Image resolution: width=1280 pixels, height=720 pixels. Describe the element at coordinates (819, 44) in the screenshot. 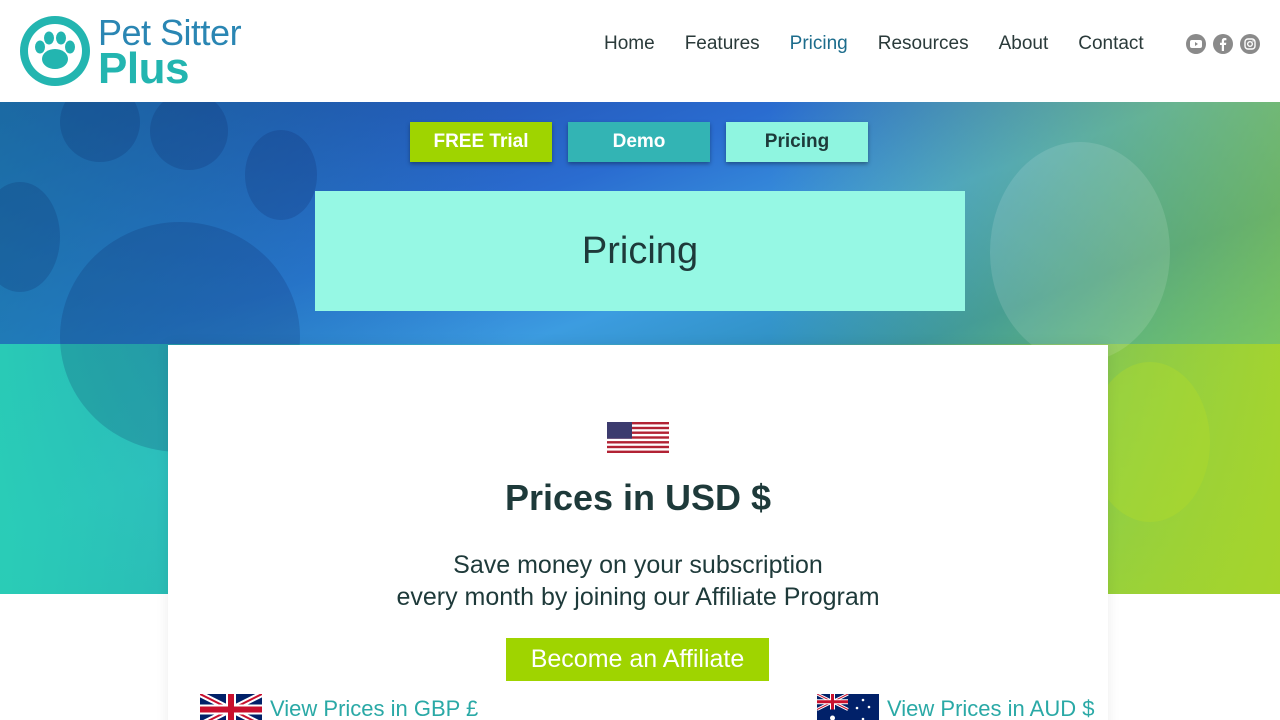

I see `nav-pricing: Pricing` at that location.